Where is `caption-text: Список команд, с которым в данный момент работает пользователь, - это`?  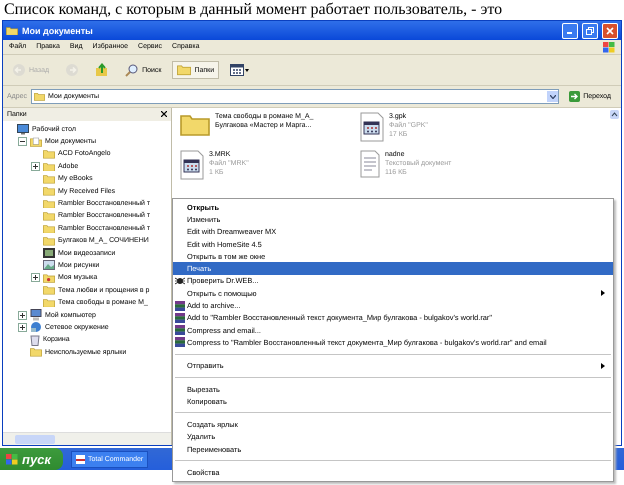
caption-text: Список команд, с которым в данный момент работает пользователь, - это is located at coordinates (253, 10).